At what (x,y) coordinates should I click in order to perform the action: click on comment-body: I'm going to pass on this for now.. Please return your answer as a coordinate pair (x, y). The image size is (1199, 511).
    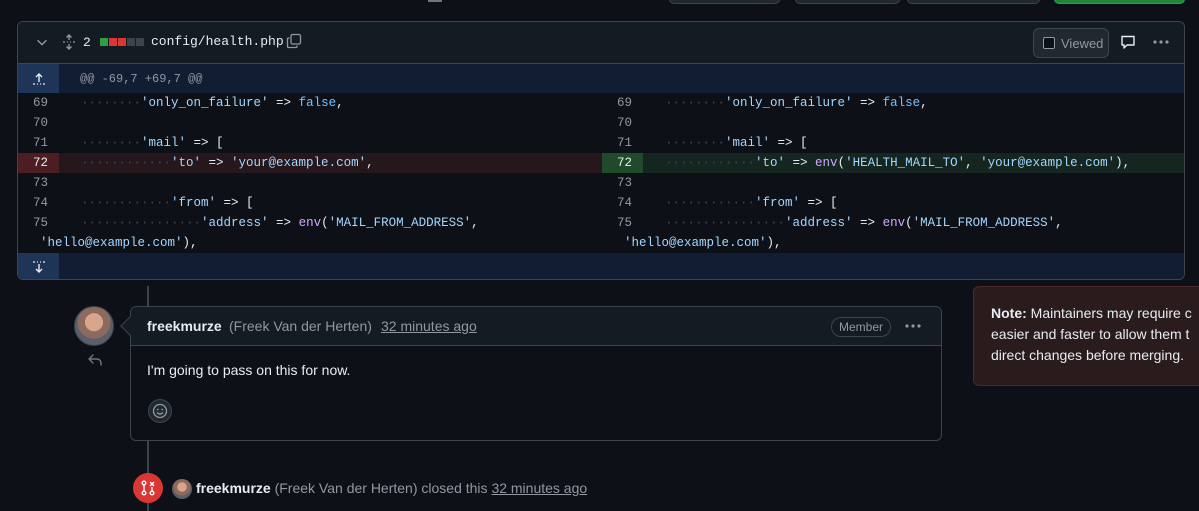
    Looking at the image, I should click on (249, 370).